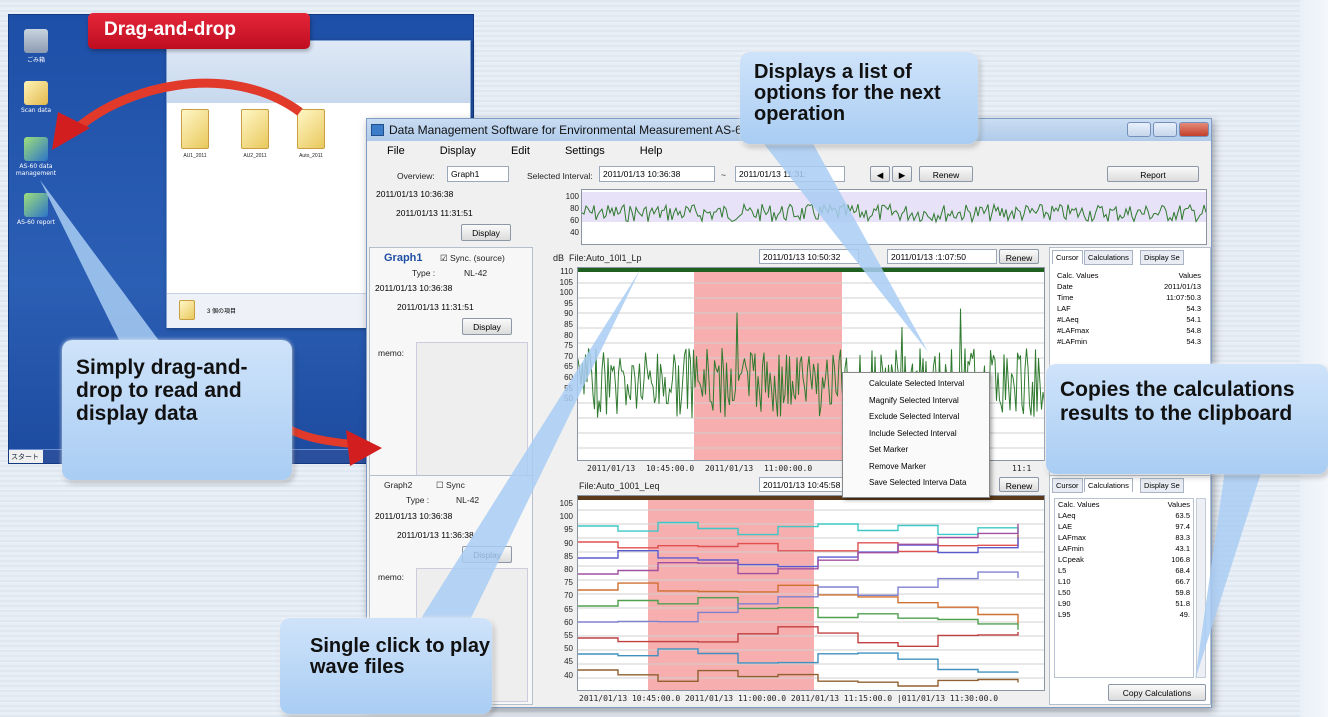 The width and height of the screenshot is (1328, 717). What do you see at coordinates (836, 236) in the screenshot?
I see `options-callout-tail` at bounding box center [836, 236].